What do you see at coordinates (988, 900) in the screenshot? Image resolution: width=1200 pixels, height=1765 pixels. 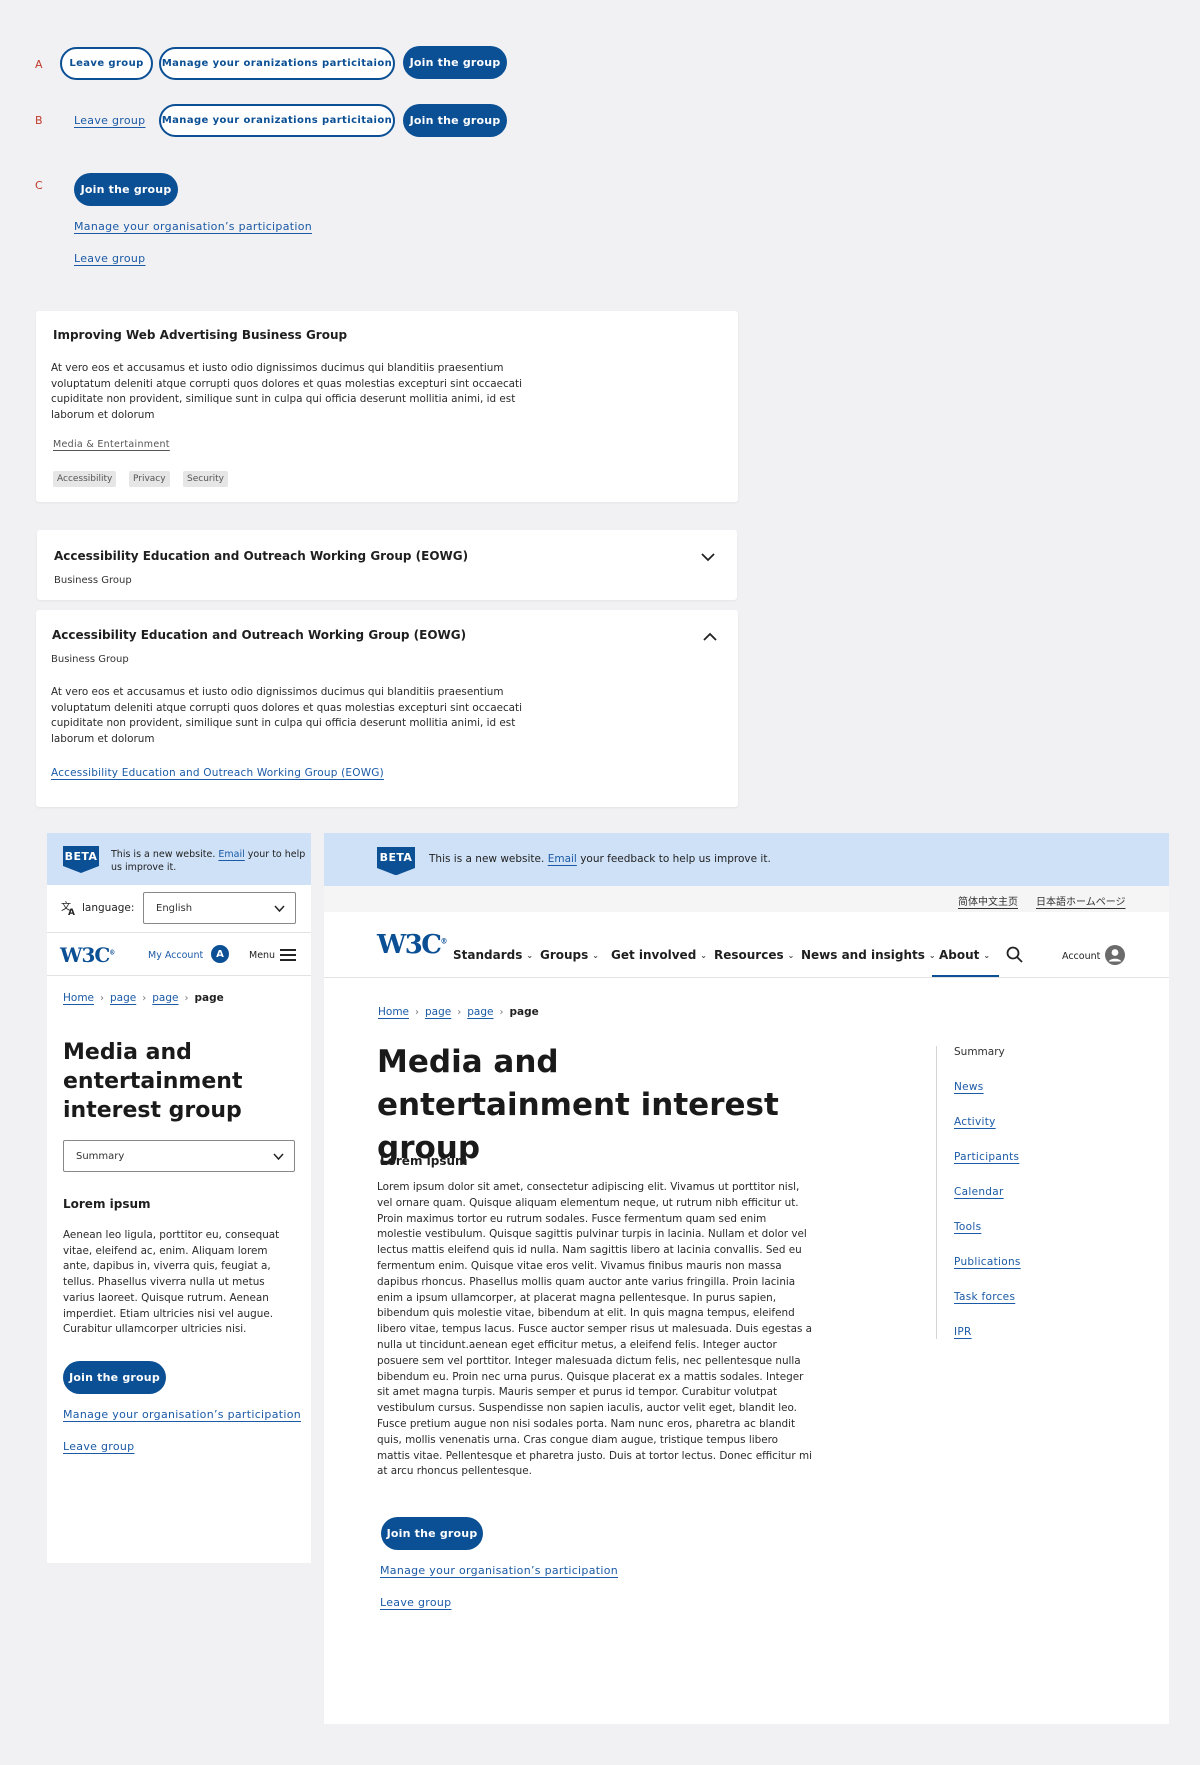 I see `lang-link-chinese: 简体中文主页` at bounding box center [988, 900].